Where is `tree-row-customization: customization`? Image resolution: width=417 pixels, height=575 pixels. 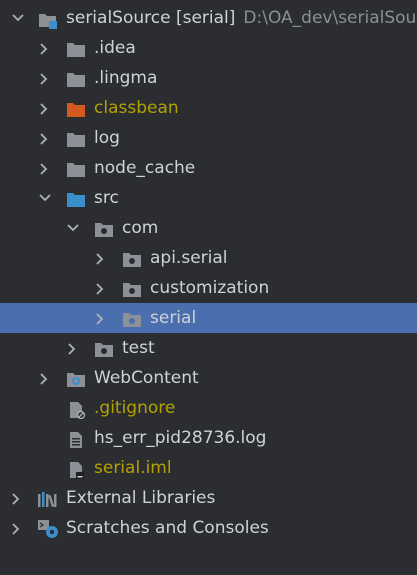
tree-row-customization: customization is located at coordinates (208, 288).